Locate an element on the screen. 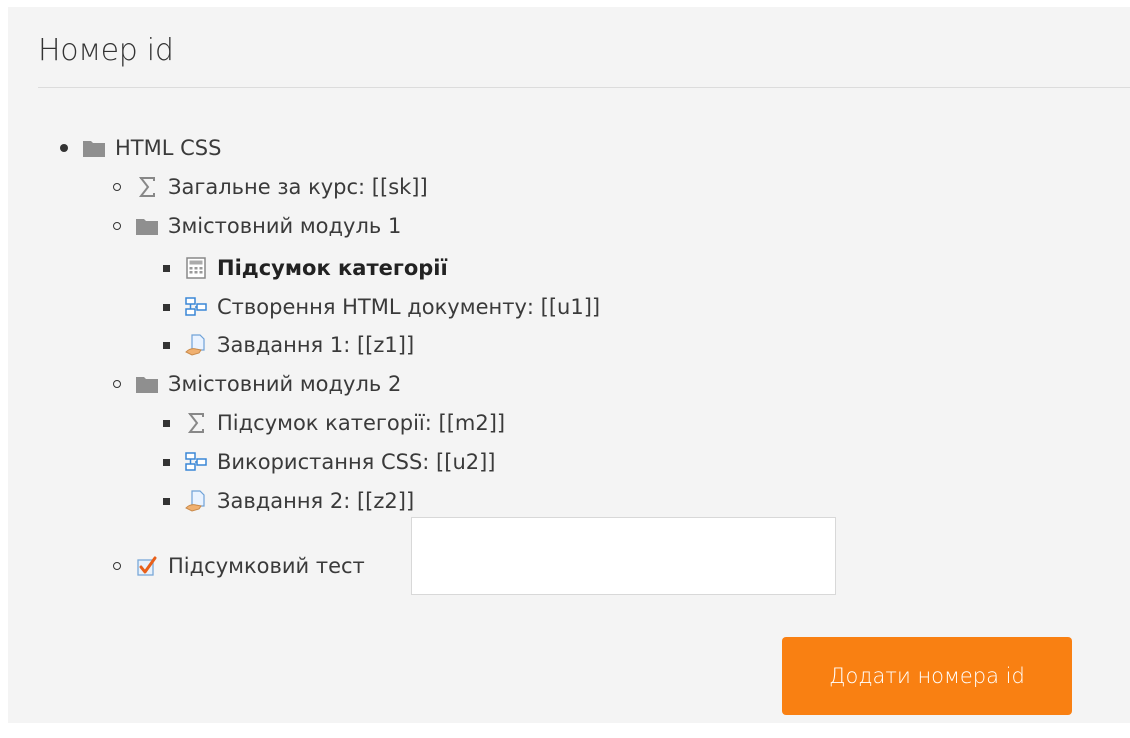  tree-item-final-test: Підсумковий тест is located at coordinates (239, 566).